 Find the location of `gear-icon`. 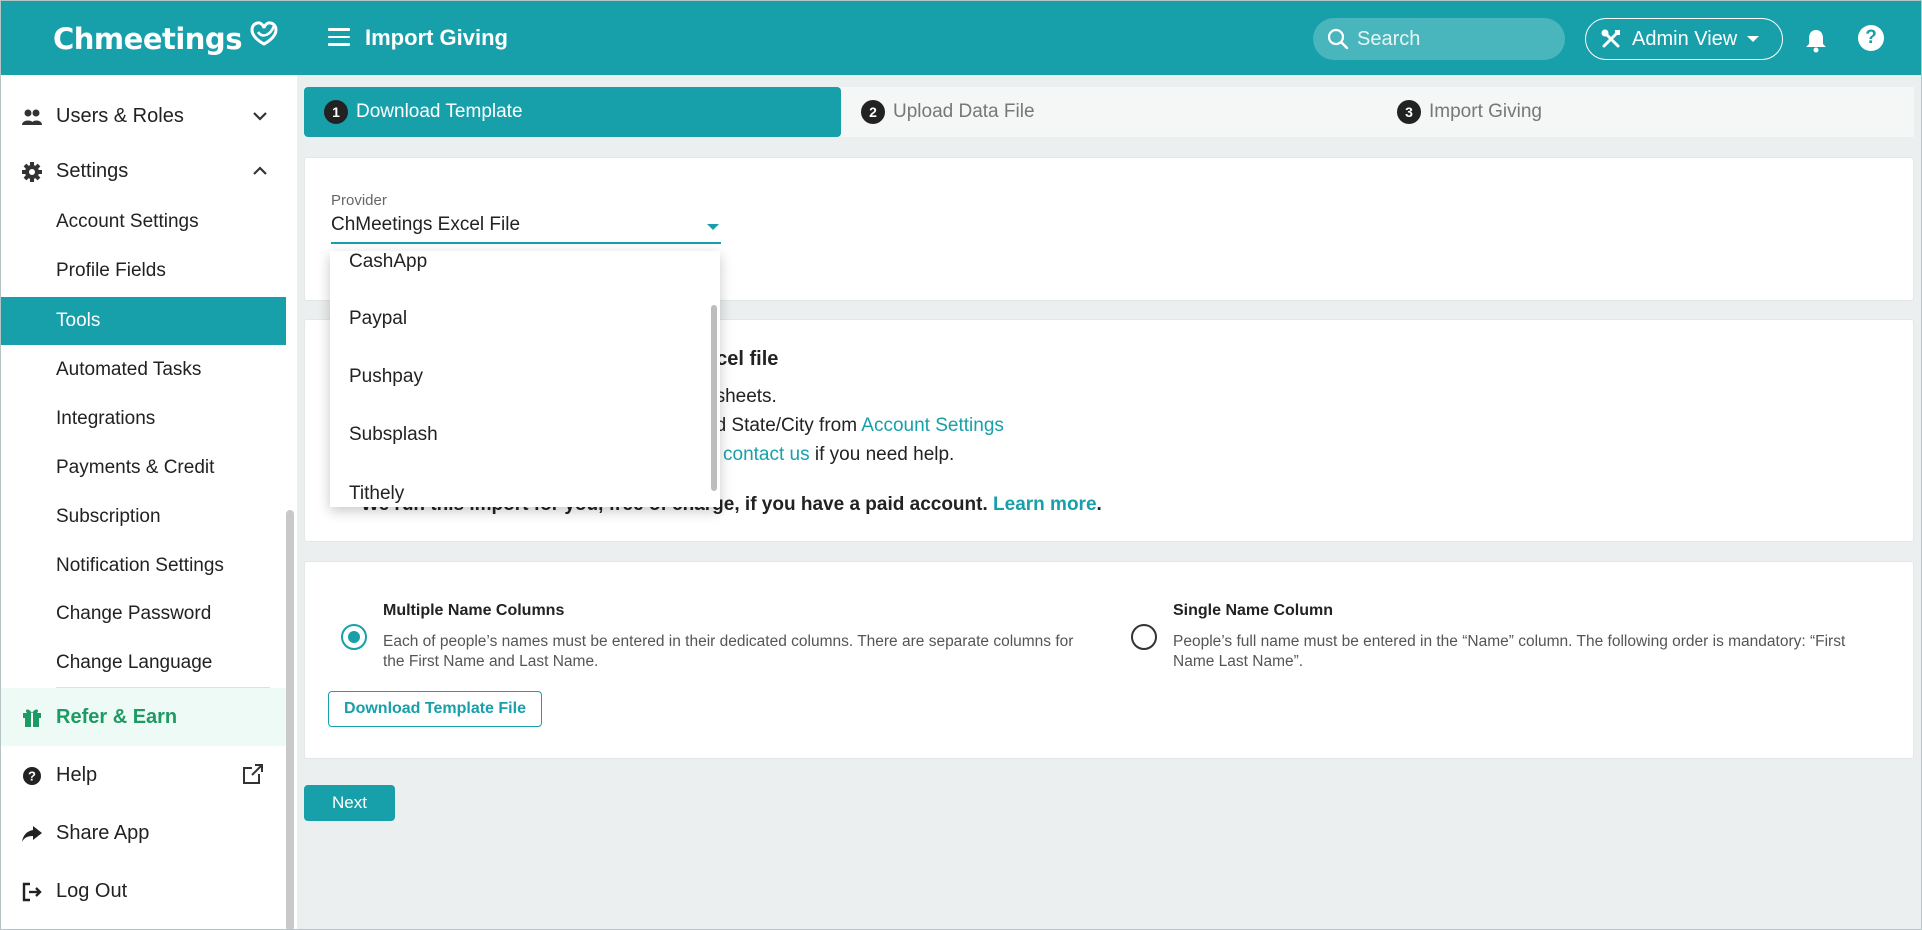

gear-icon is located at coordinates (32, 172).